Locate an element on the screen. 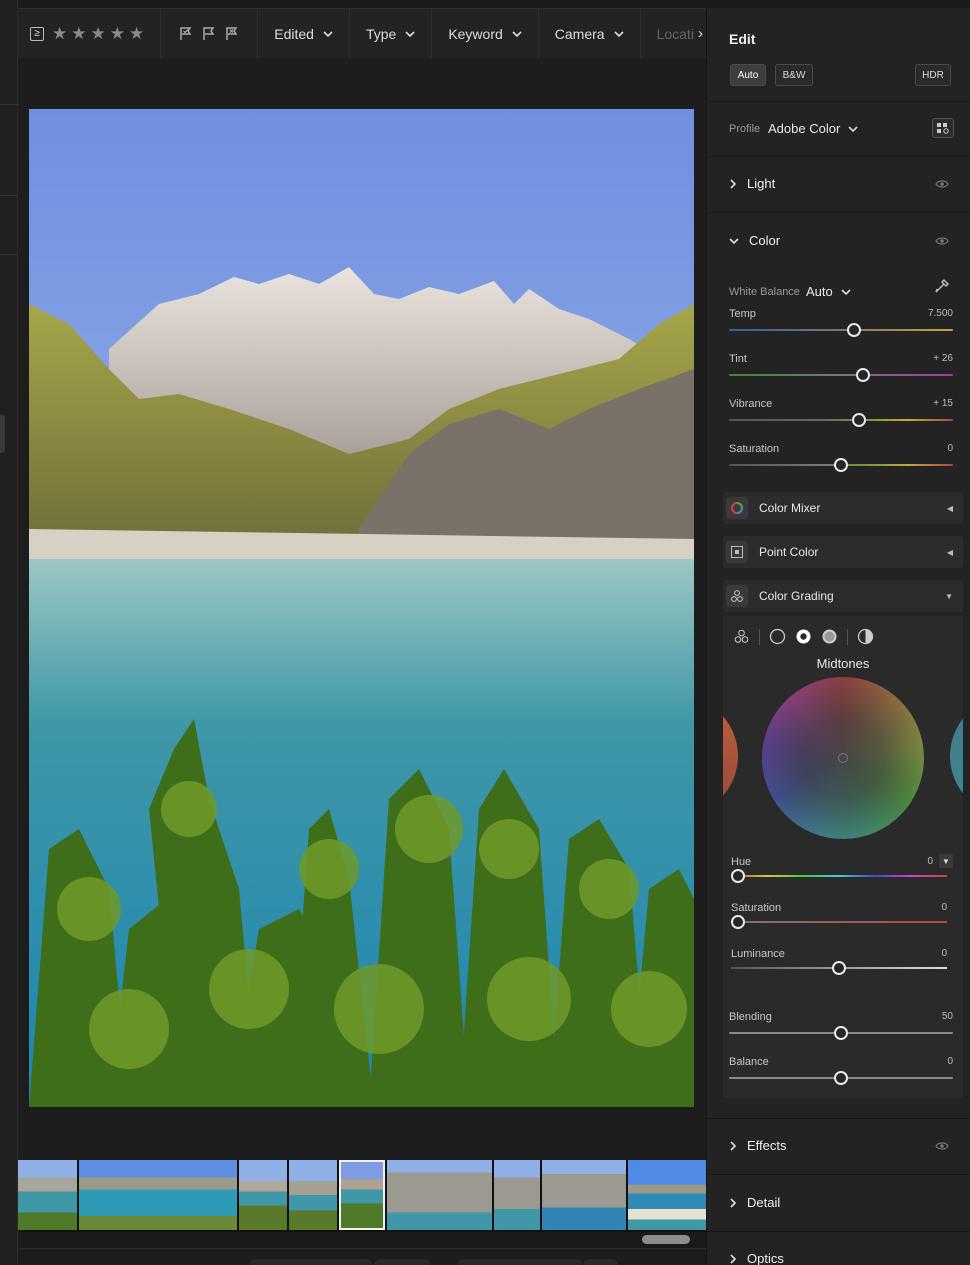 Image resolution: width=970 pixels, height=1265 pixels. toolbar-separator is located at coordinates (161, 33).